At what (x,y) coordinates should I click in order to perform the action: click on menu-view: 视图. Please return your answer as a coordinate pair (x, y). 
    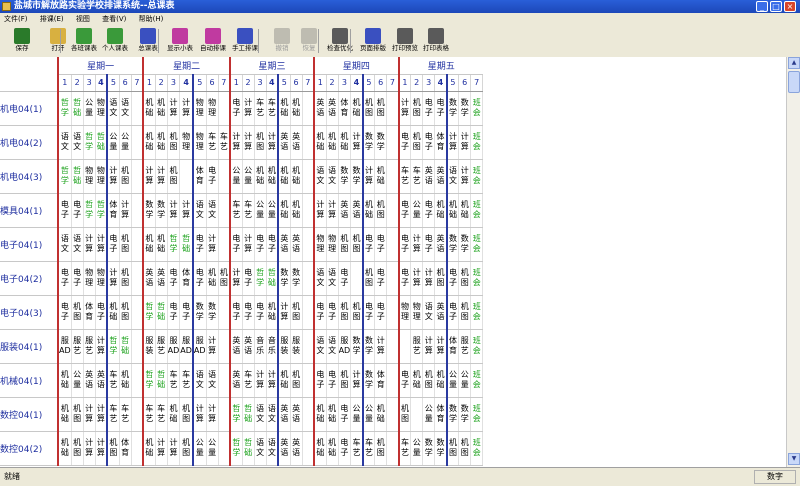
    Looking at the image, I should click on (83, 19).